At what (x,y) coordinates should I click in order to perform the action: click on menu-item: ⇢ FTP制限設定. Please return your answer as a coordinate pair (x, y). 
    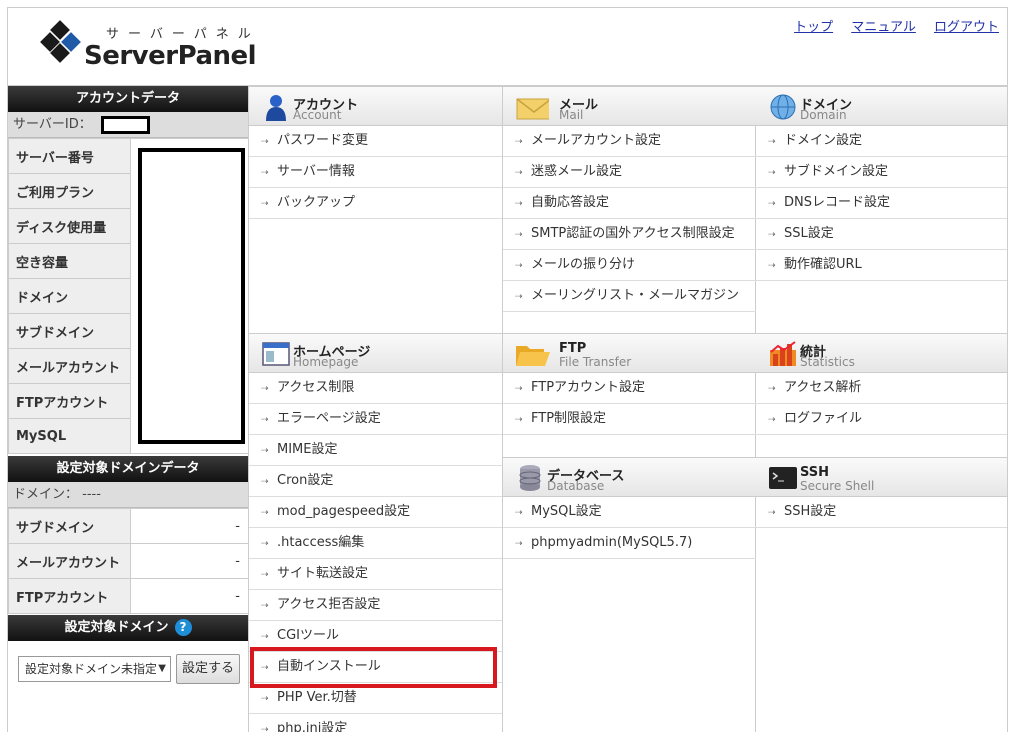
    Looking at the image, I should click on (629, 419).